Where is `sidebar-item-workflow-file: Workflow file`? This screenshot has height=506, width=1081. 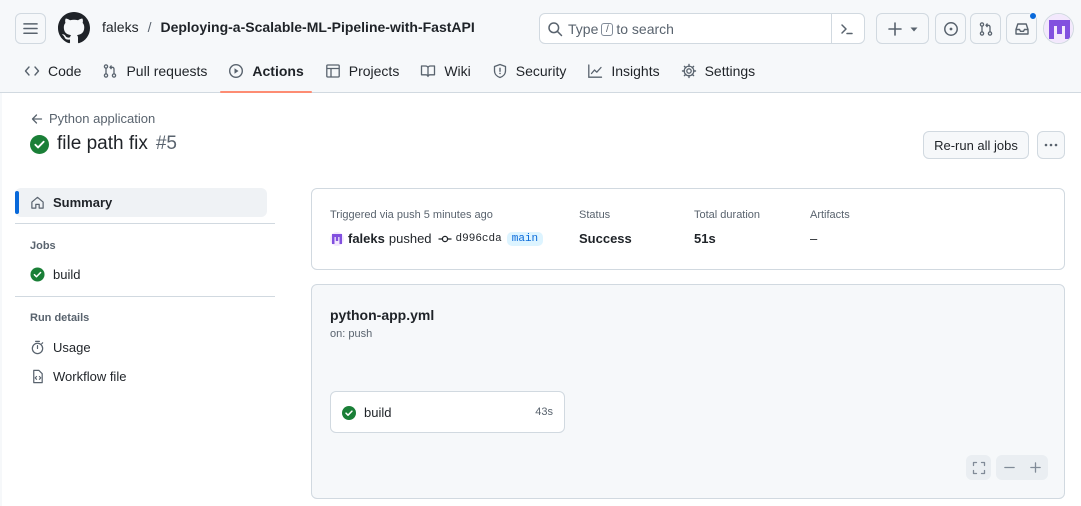
sidebar-item-workflow-file: Workflow file is located at coordinates (78, 376).